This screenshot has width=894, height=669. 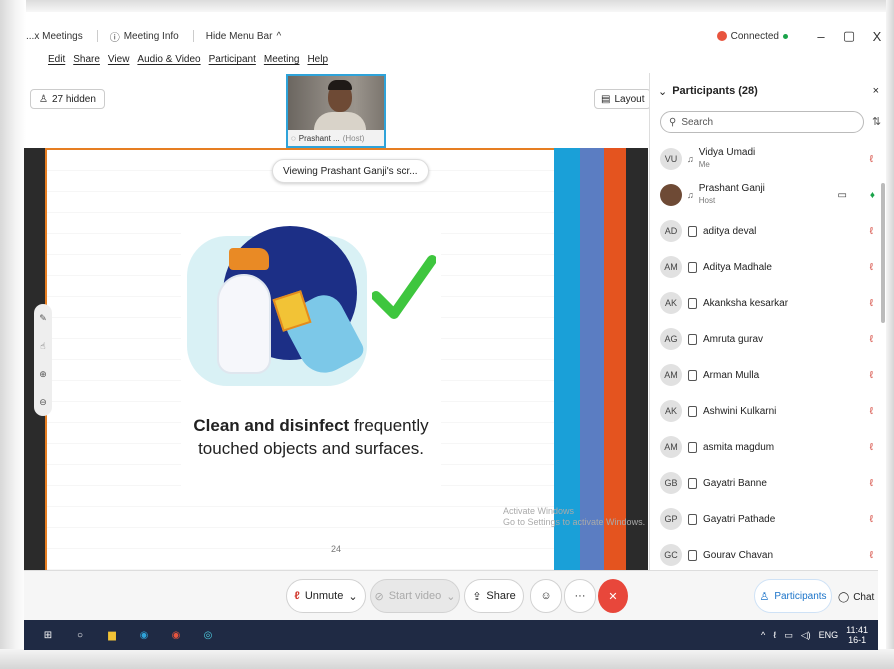 I want to click on share-button: ⇪ Share, so click(x=494, y=596).